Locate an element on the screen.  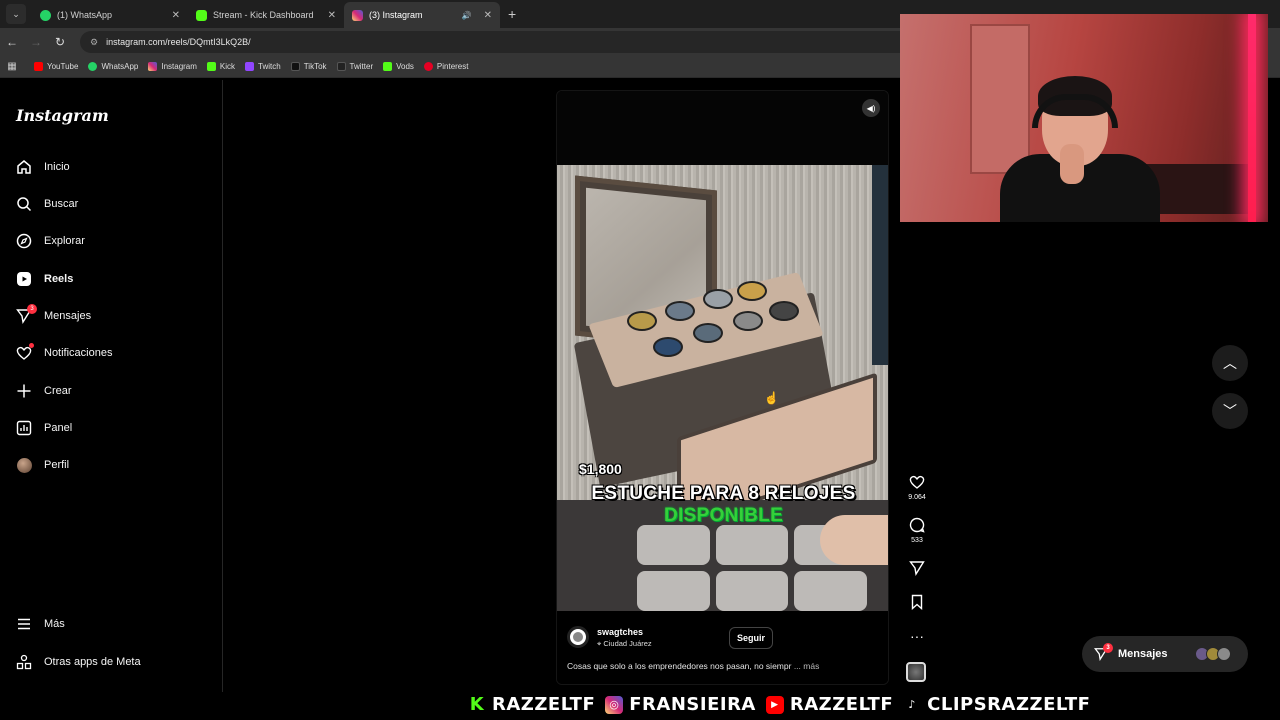
bookmark-pinterest: Pinterest is located at coordinates (445, 66).